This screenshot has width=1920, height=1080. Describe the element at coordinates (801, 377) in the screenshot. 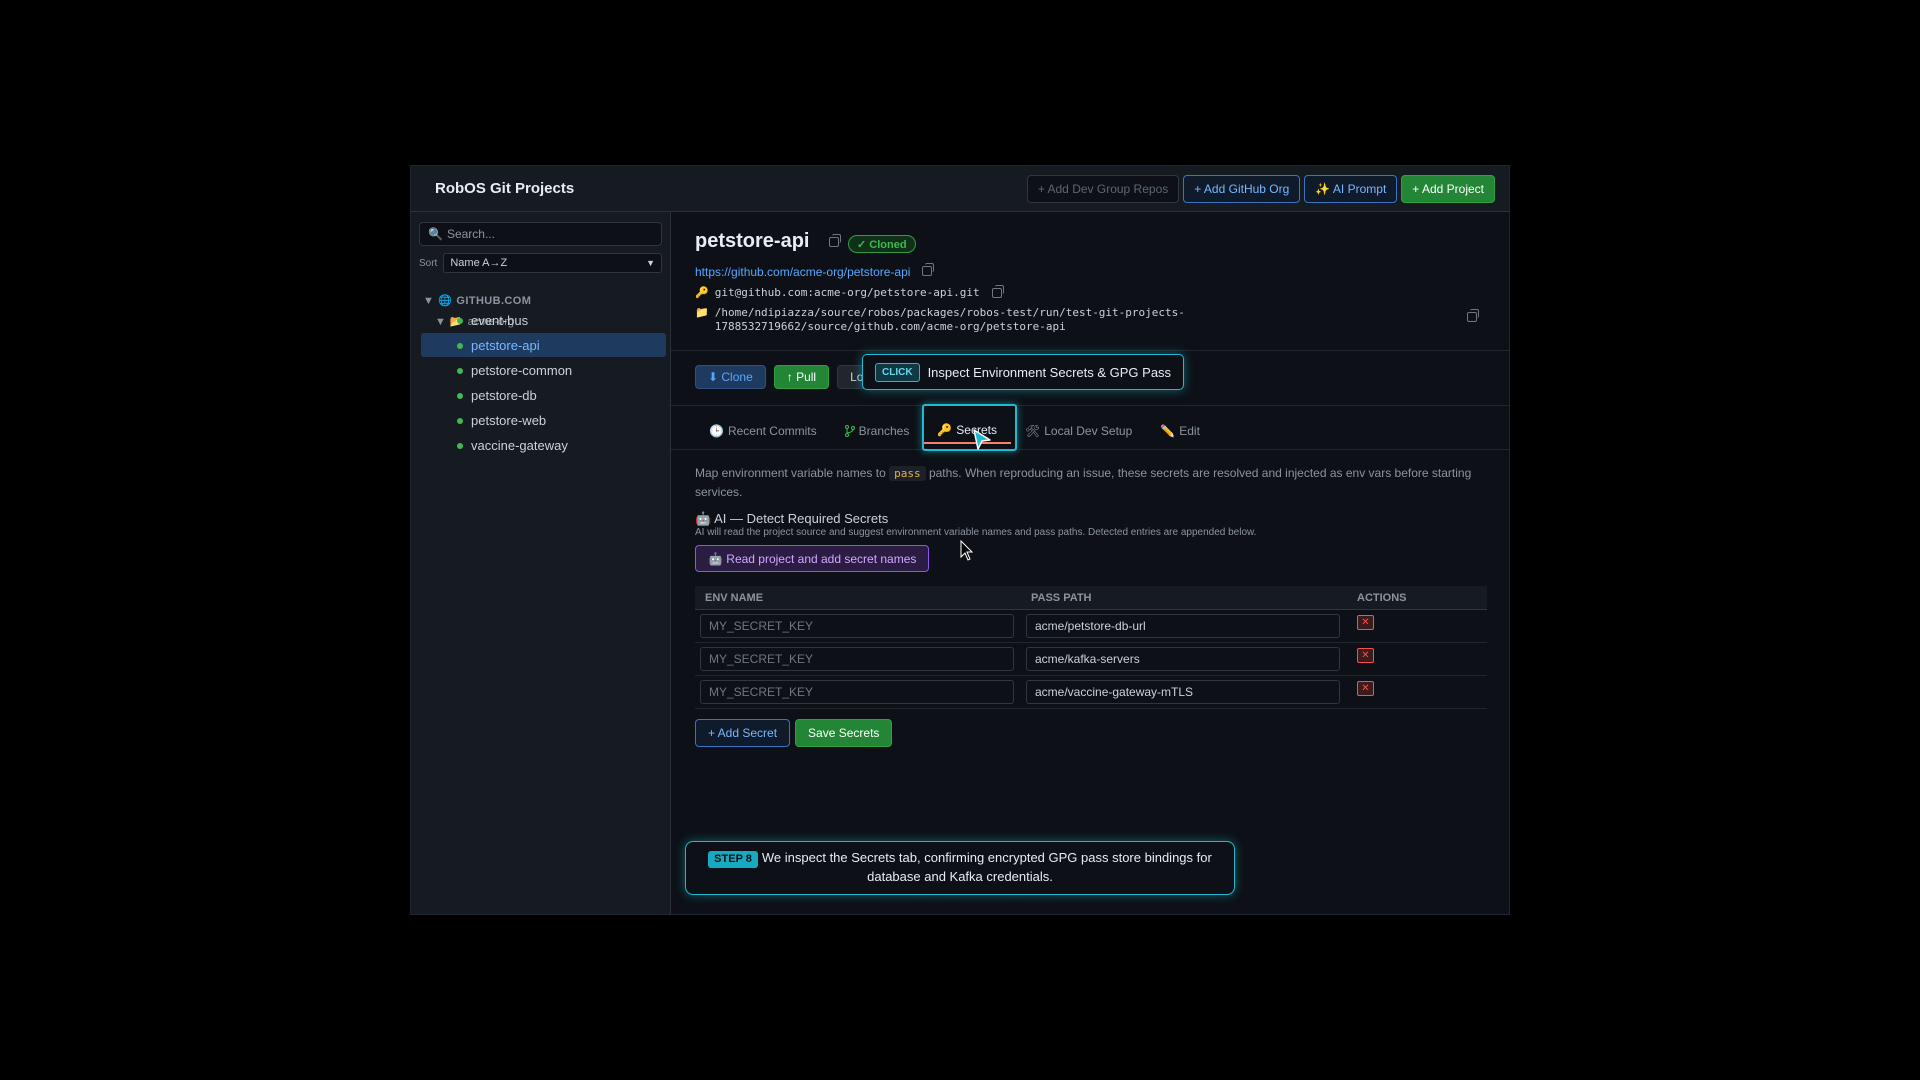

I see `pull-button: ↑ Pull` at that location.